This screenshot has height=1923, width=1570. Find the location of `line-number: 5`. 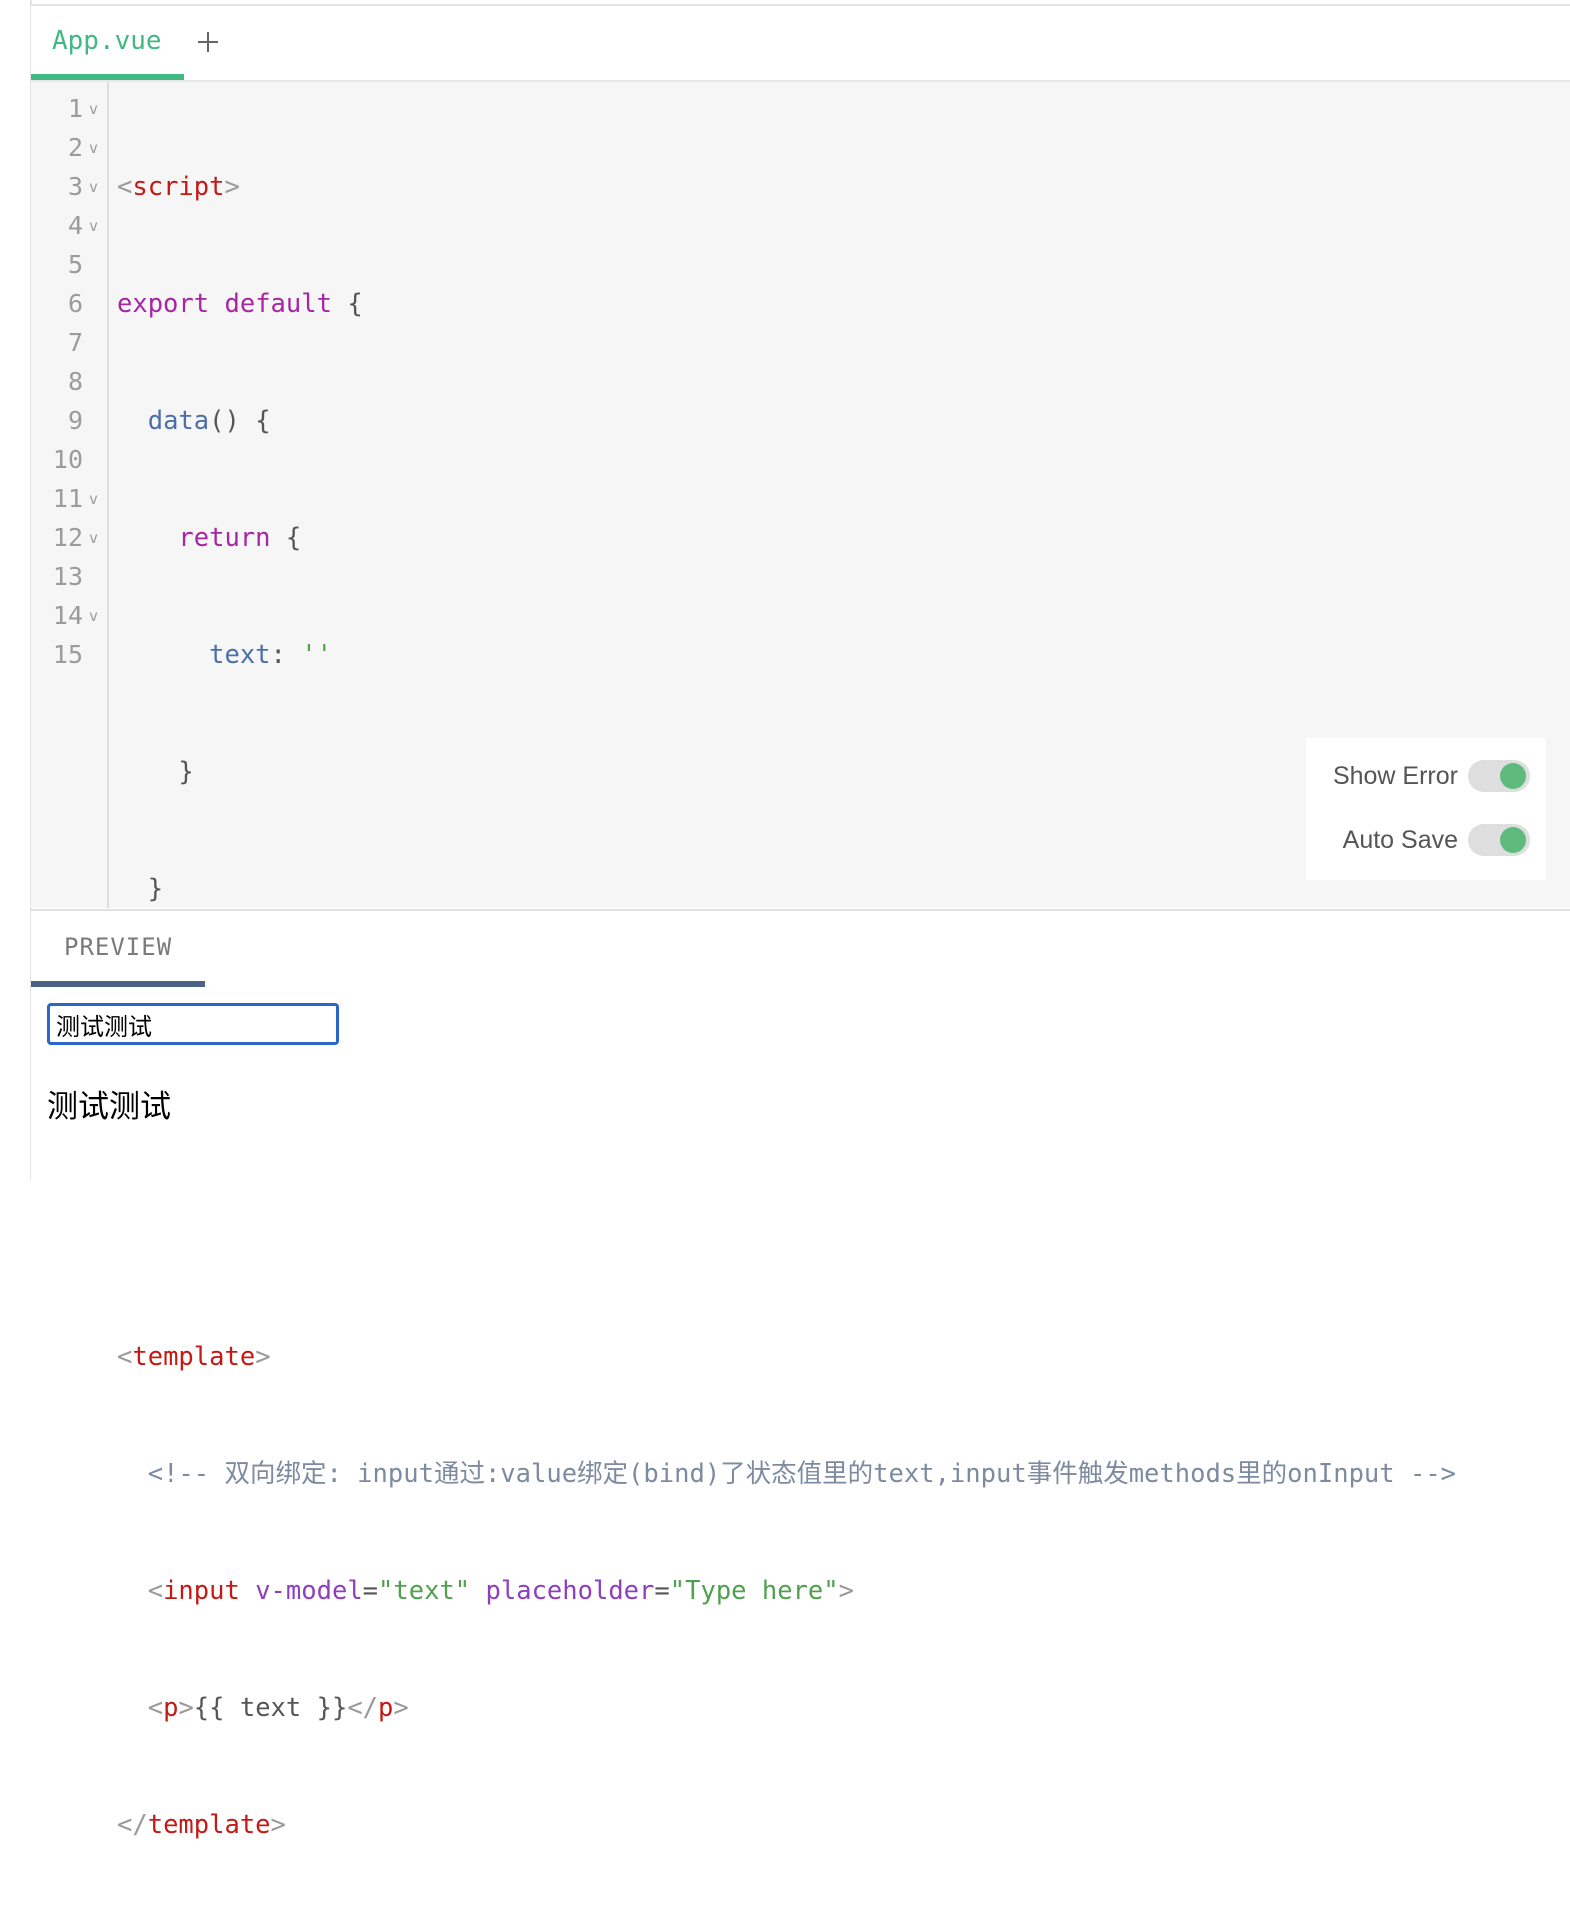

line-number: 5 is located at coordinates (75, 264).